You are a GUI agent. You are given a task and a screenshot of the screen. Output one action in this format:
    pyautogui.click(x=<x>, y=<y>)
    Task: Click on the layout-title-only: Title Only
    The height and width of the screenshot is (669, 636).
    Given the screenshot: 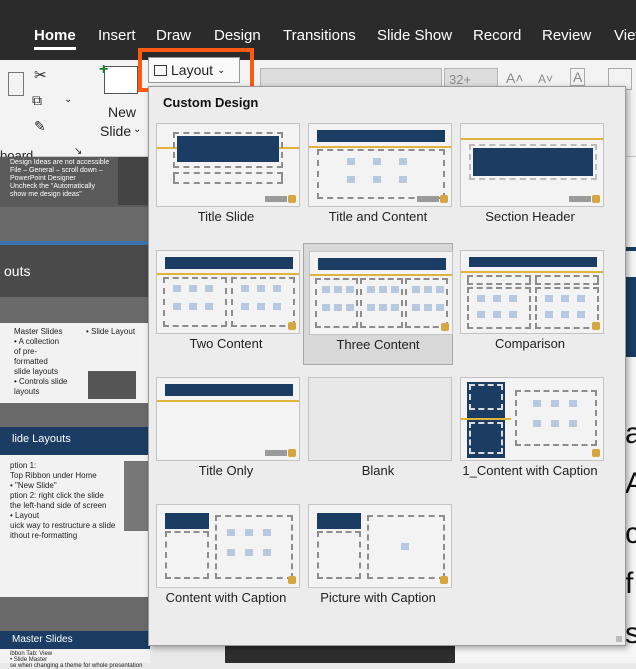 What is the action you would take?
    pyautogui.click(x=226, y=431)
    